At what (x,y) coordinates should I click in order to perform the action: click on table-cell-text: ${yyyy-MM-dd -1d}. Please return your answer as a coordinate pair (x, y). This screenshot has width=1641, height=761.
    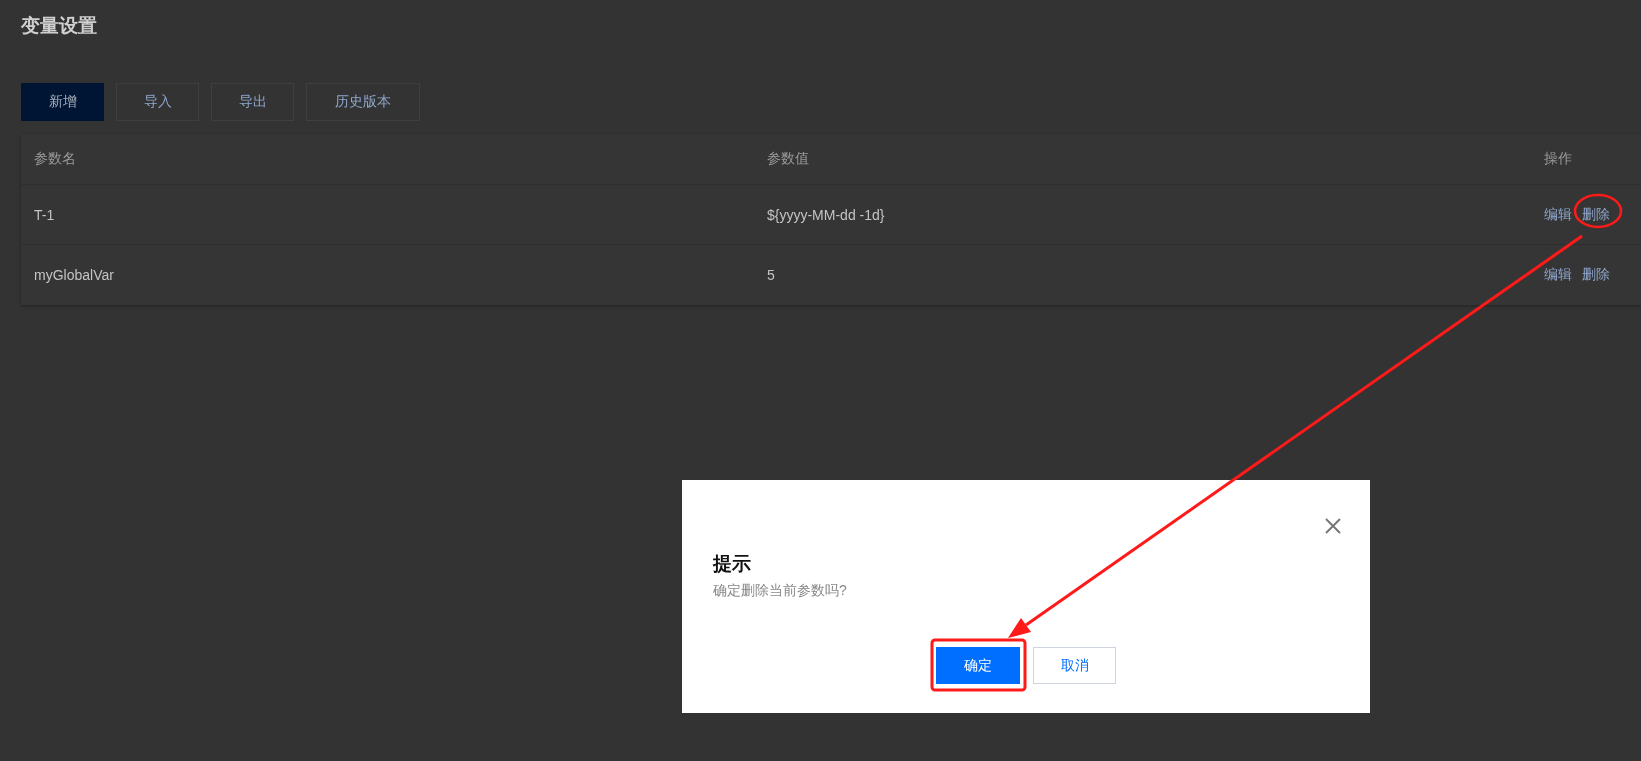
    Looking at the image, I should click on (826, 214).